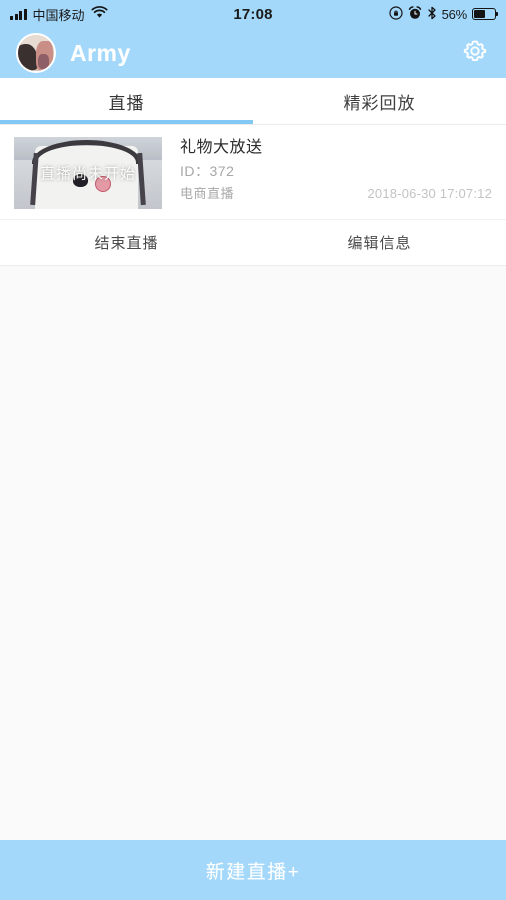  What do you see at coordinates (432, 14) in the screenshot?
I see `bluetooth-icon` at bounding box center [432, 14].